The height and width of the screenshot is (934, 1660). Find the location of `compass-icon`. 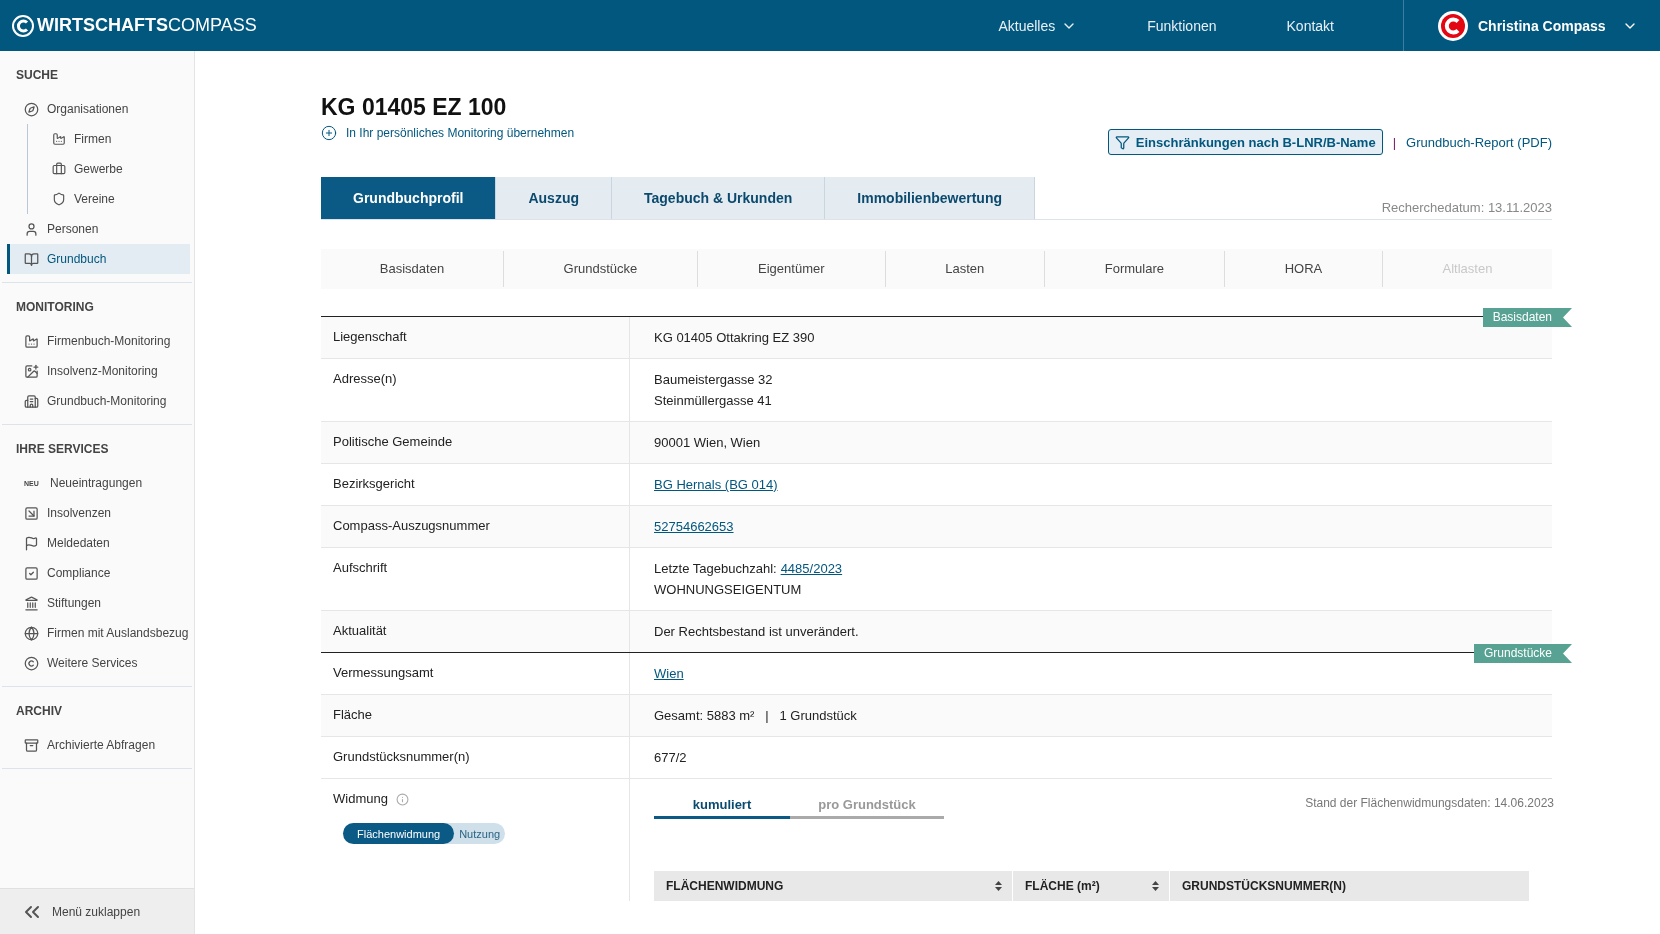

compass-icon is located at coordinates (31, 109).